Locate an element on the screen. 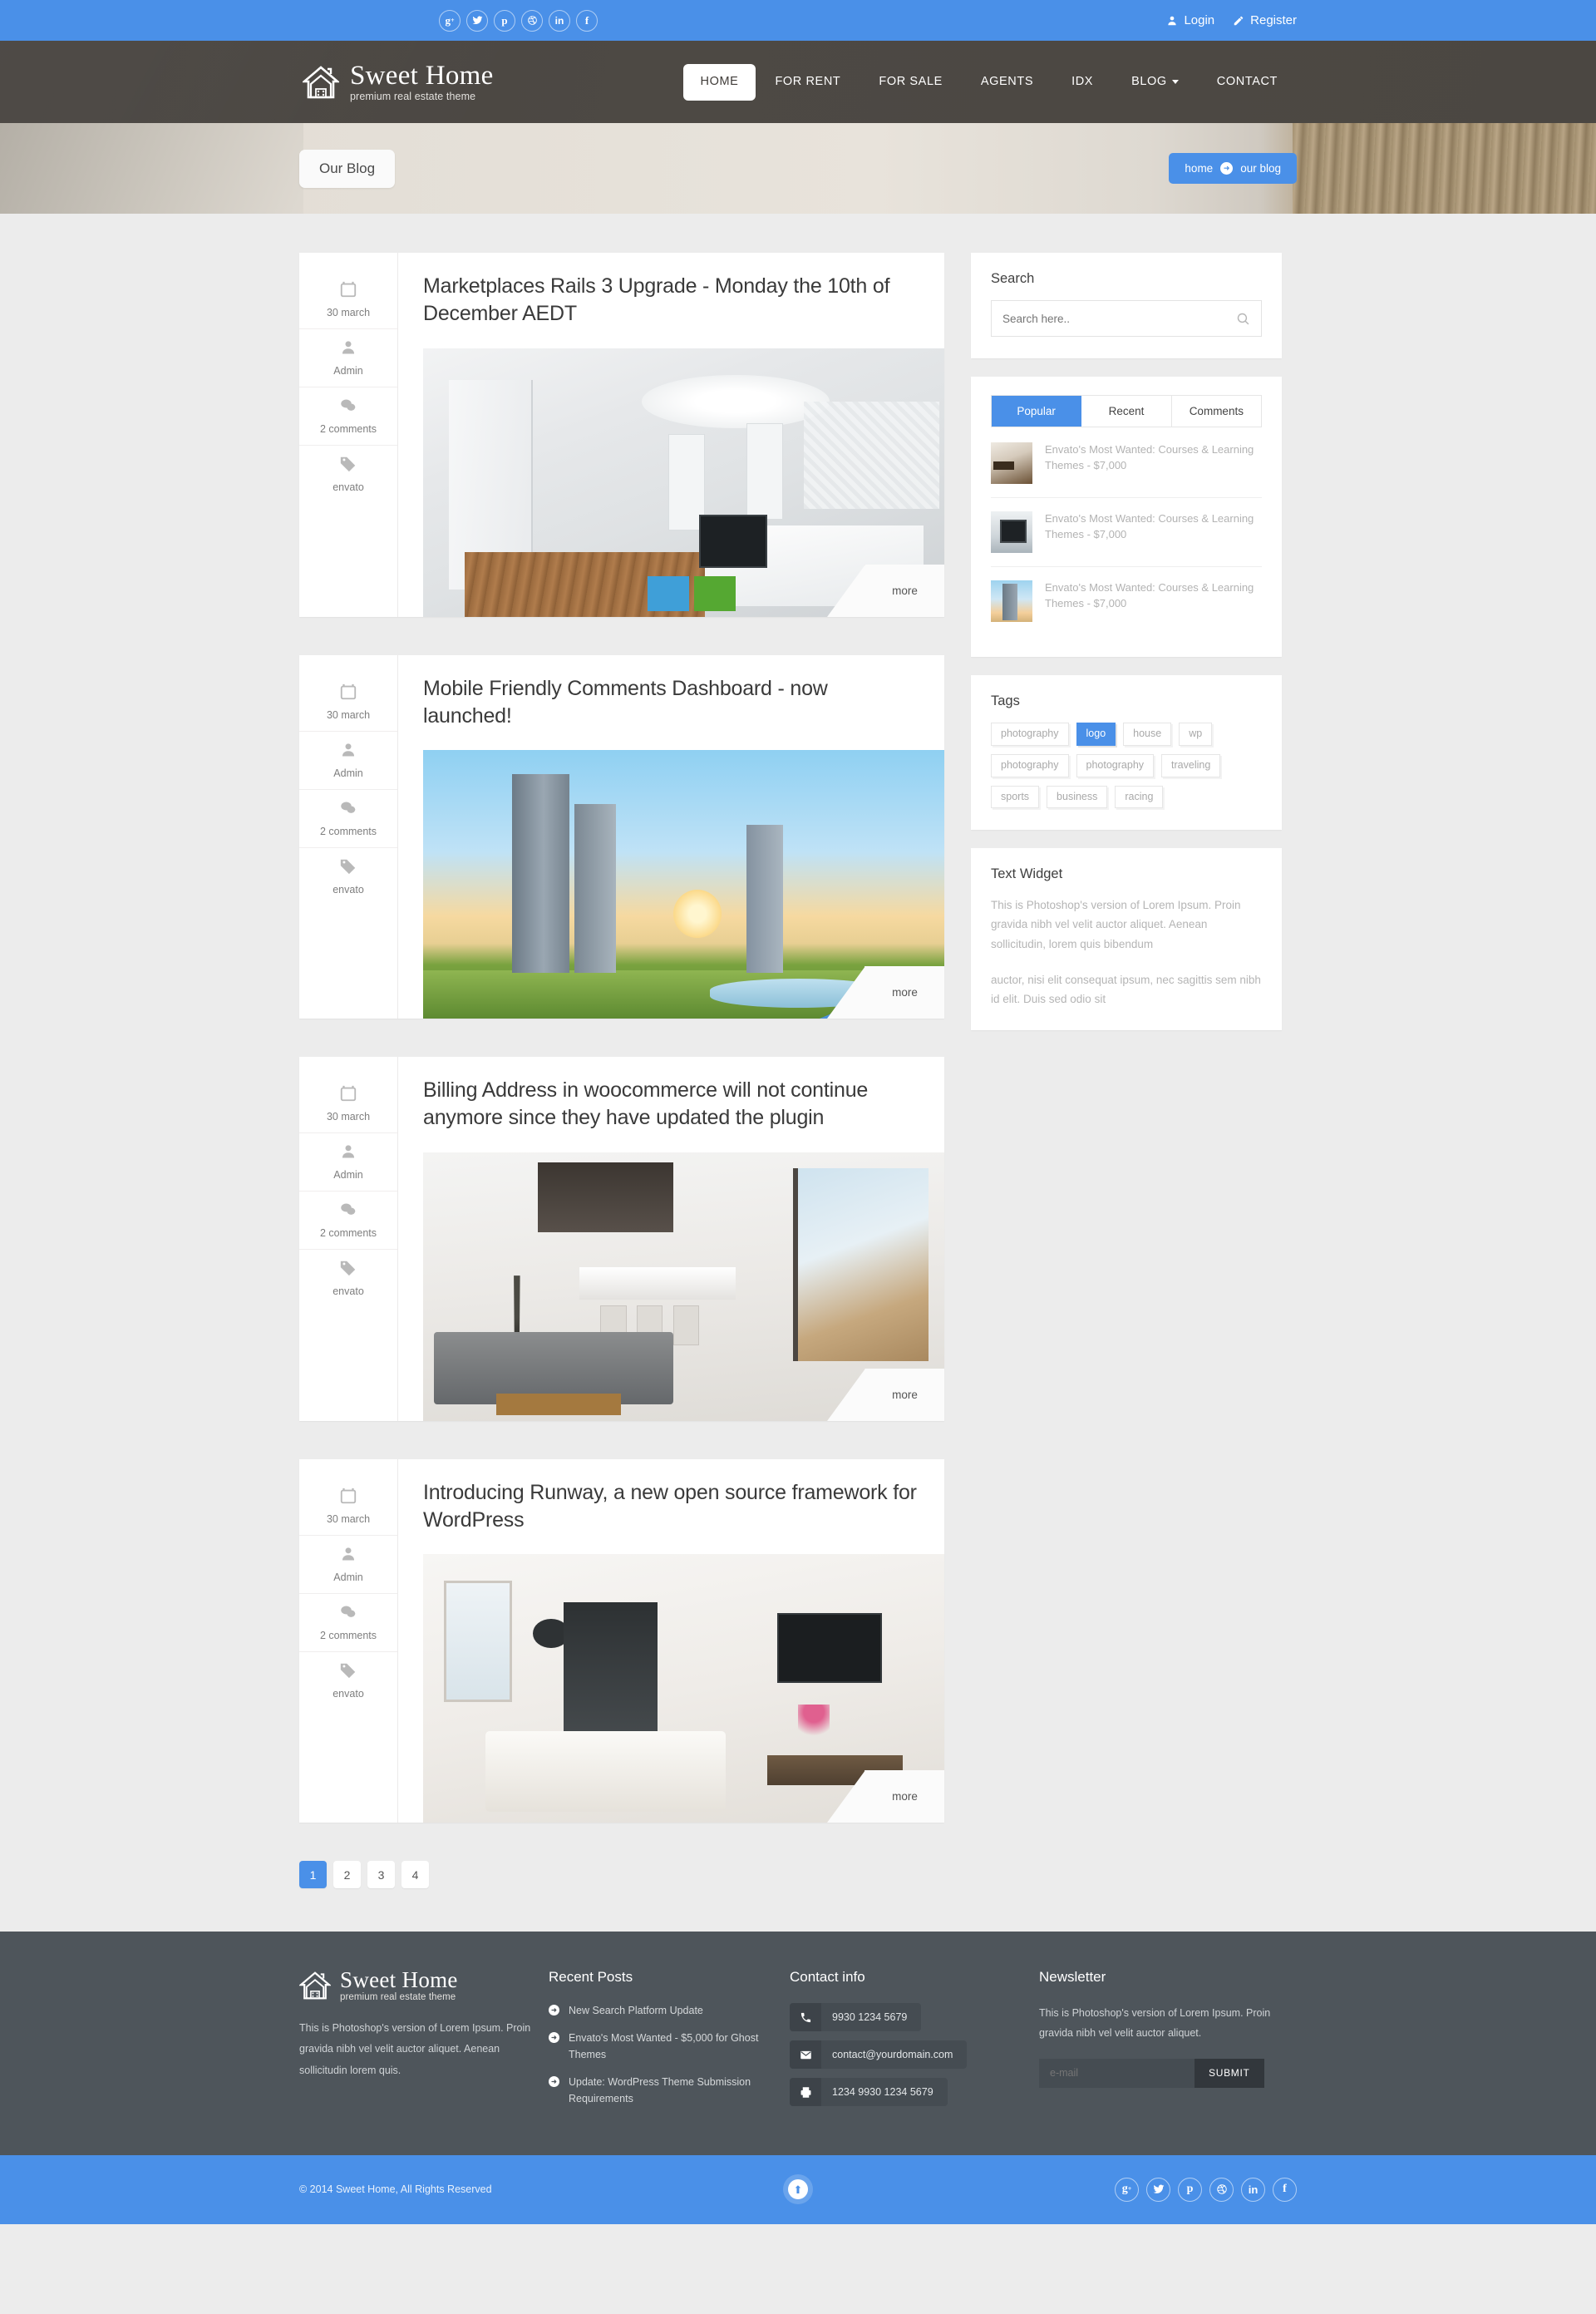 This screenshot has height=2314, width=1596. tag-traveling: traveling is located at coordinates (1191, 765).